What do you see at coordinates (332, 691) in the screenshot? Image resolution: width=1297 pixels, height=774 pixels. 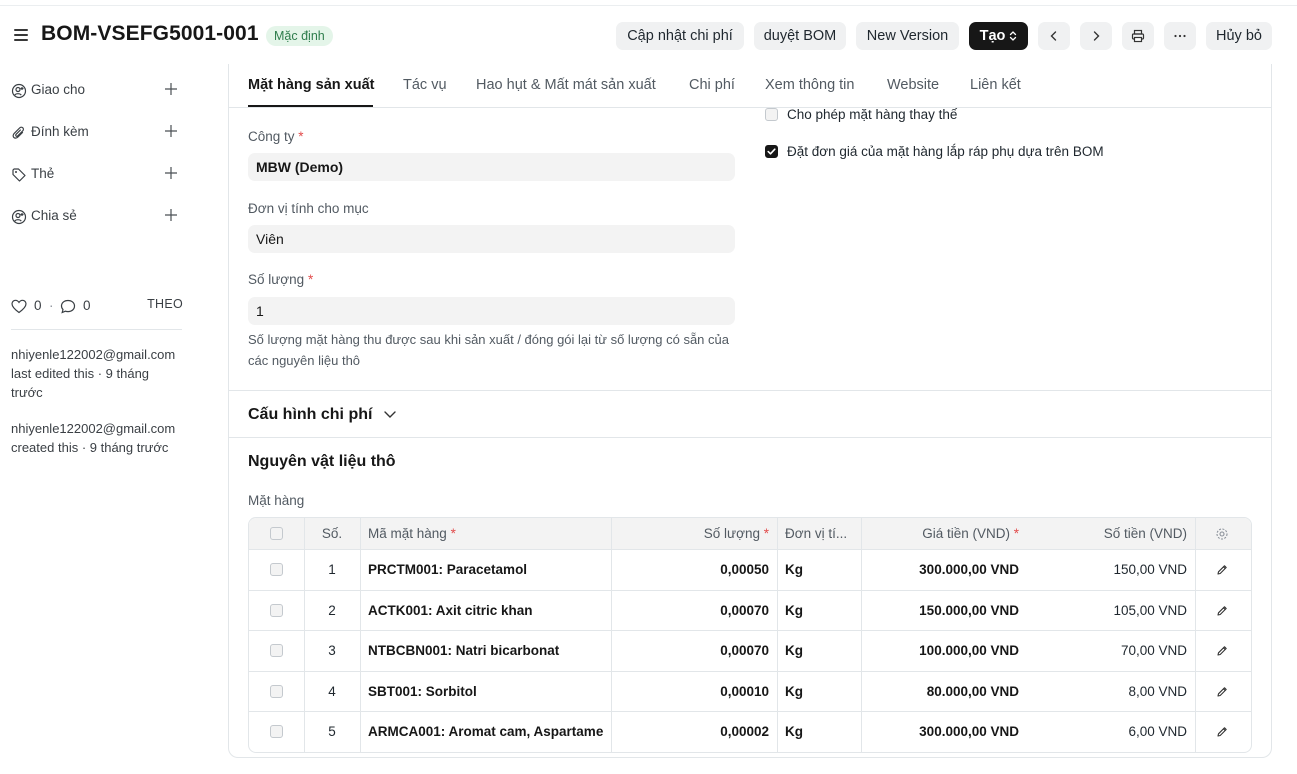 I see `cell-no: 4` at bounding box center [332, 691].